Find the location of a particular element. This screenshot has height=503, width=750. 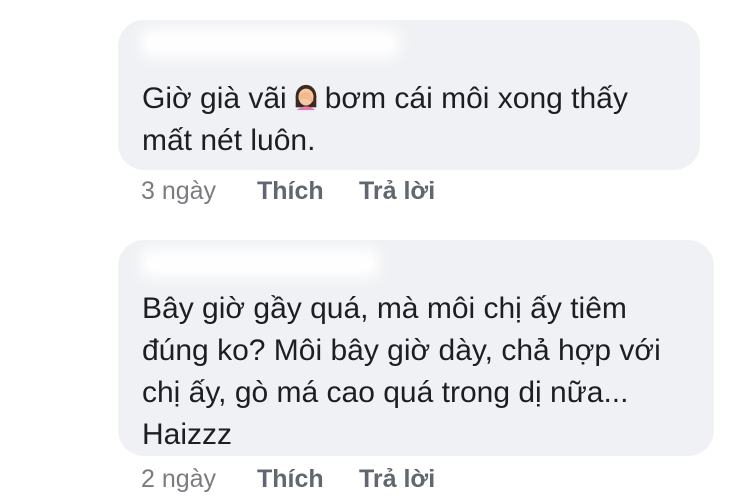

comment-timestamp: 2 ngày is located at coordinates (179, 479).